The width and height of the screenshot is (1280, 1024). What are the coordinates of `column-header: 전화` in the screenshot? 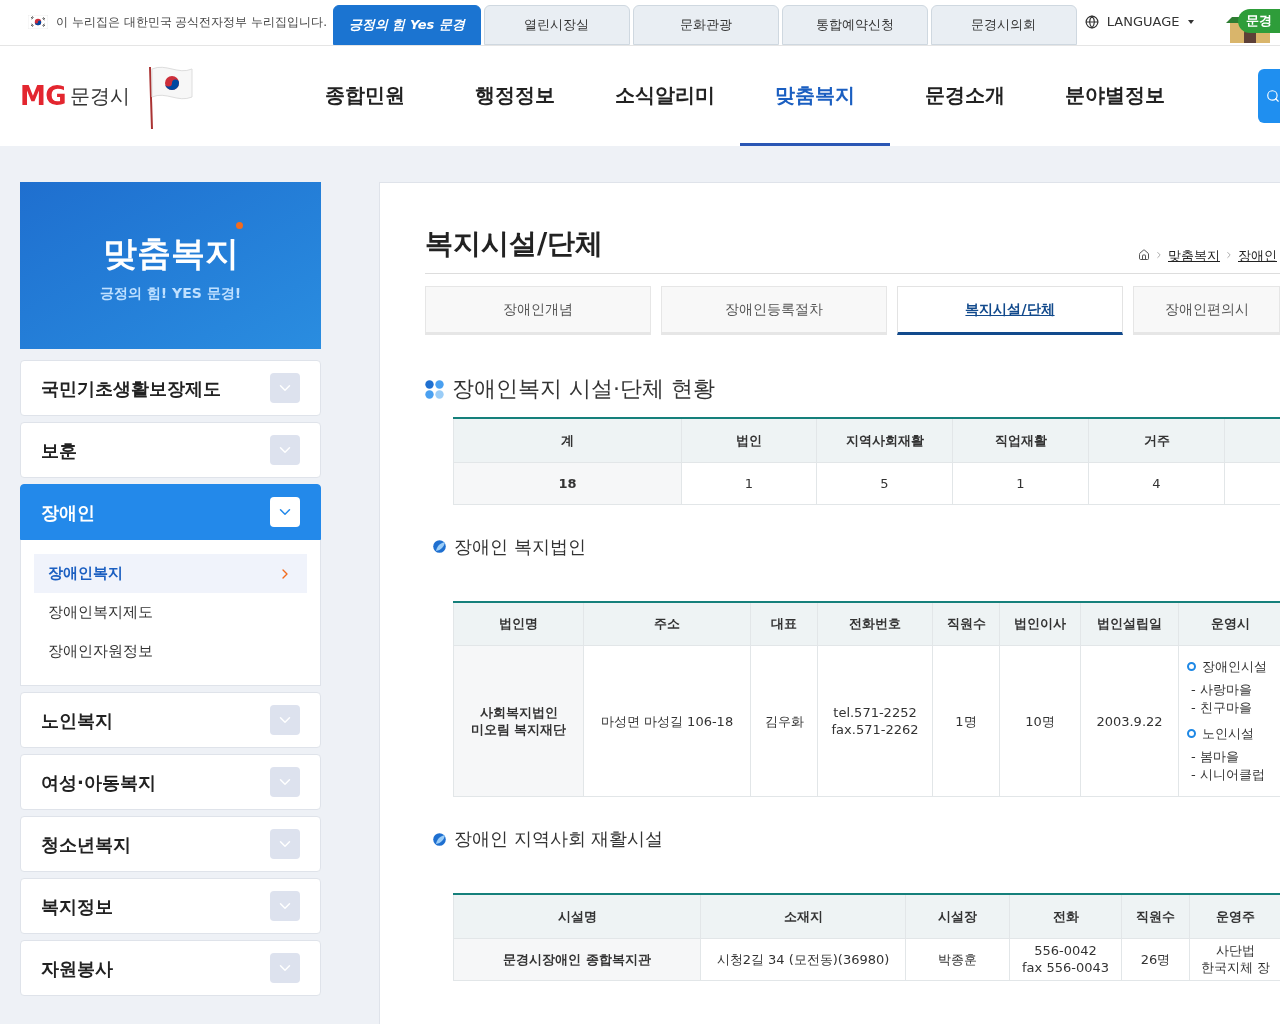 It's located at (1065, 916).